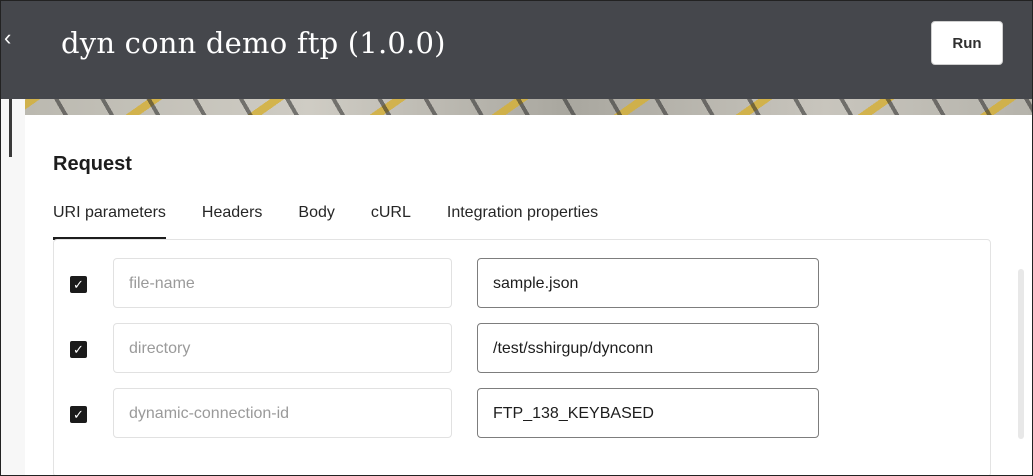 This screenshot has height=476, width=1033. I want to click on param-name-field: directory, so click(282, 348).